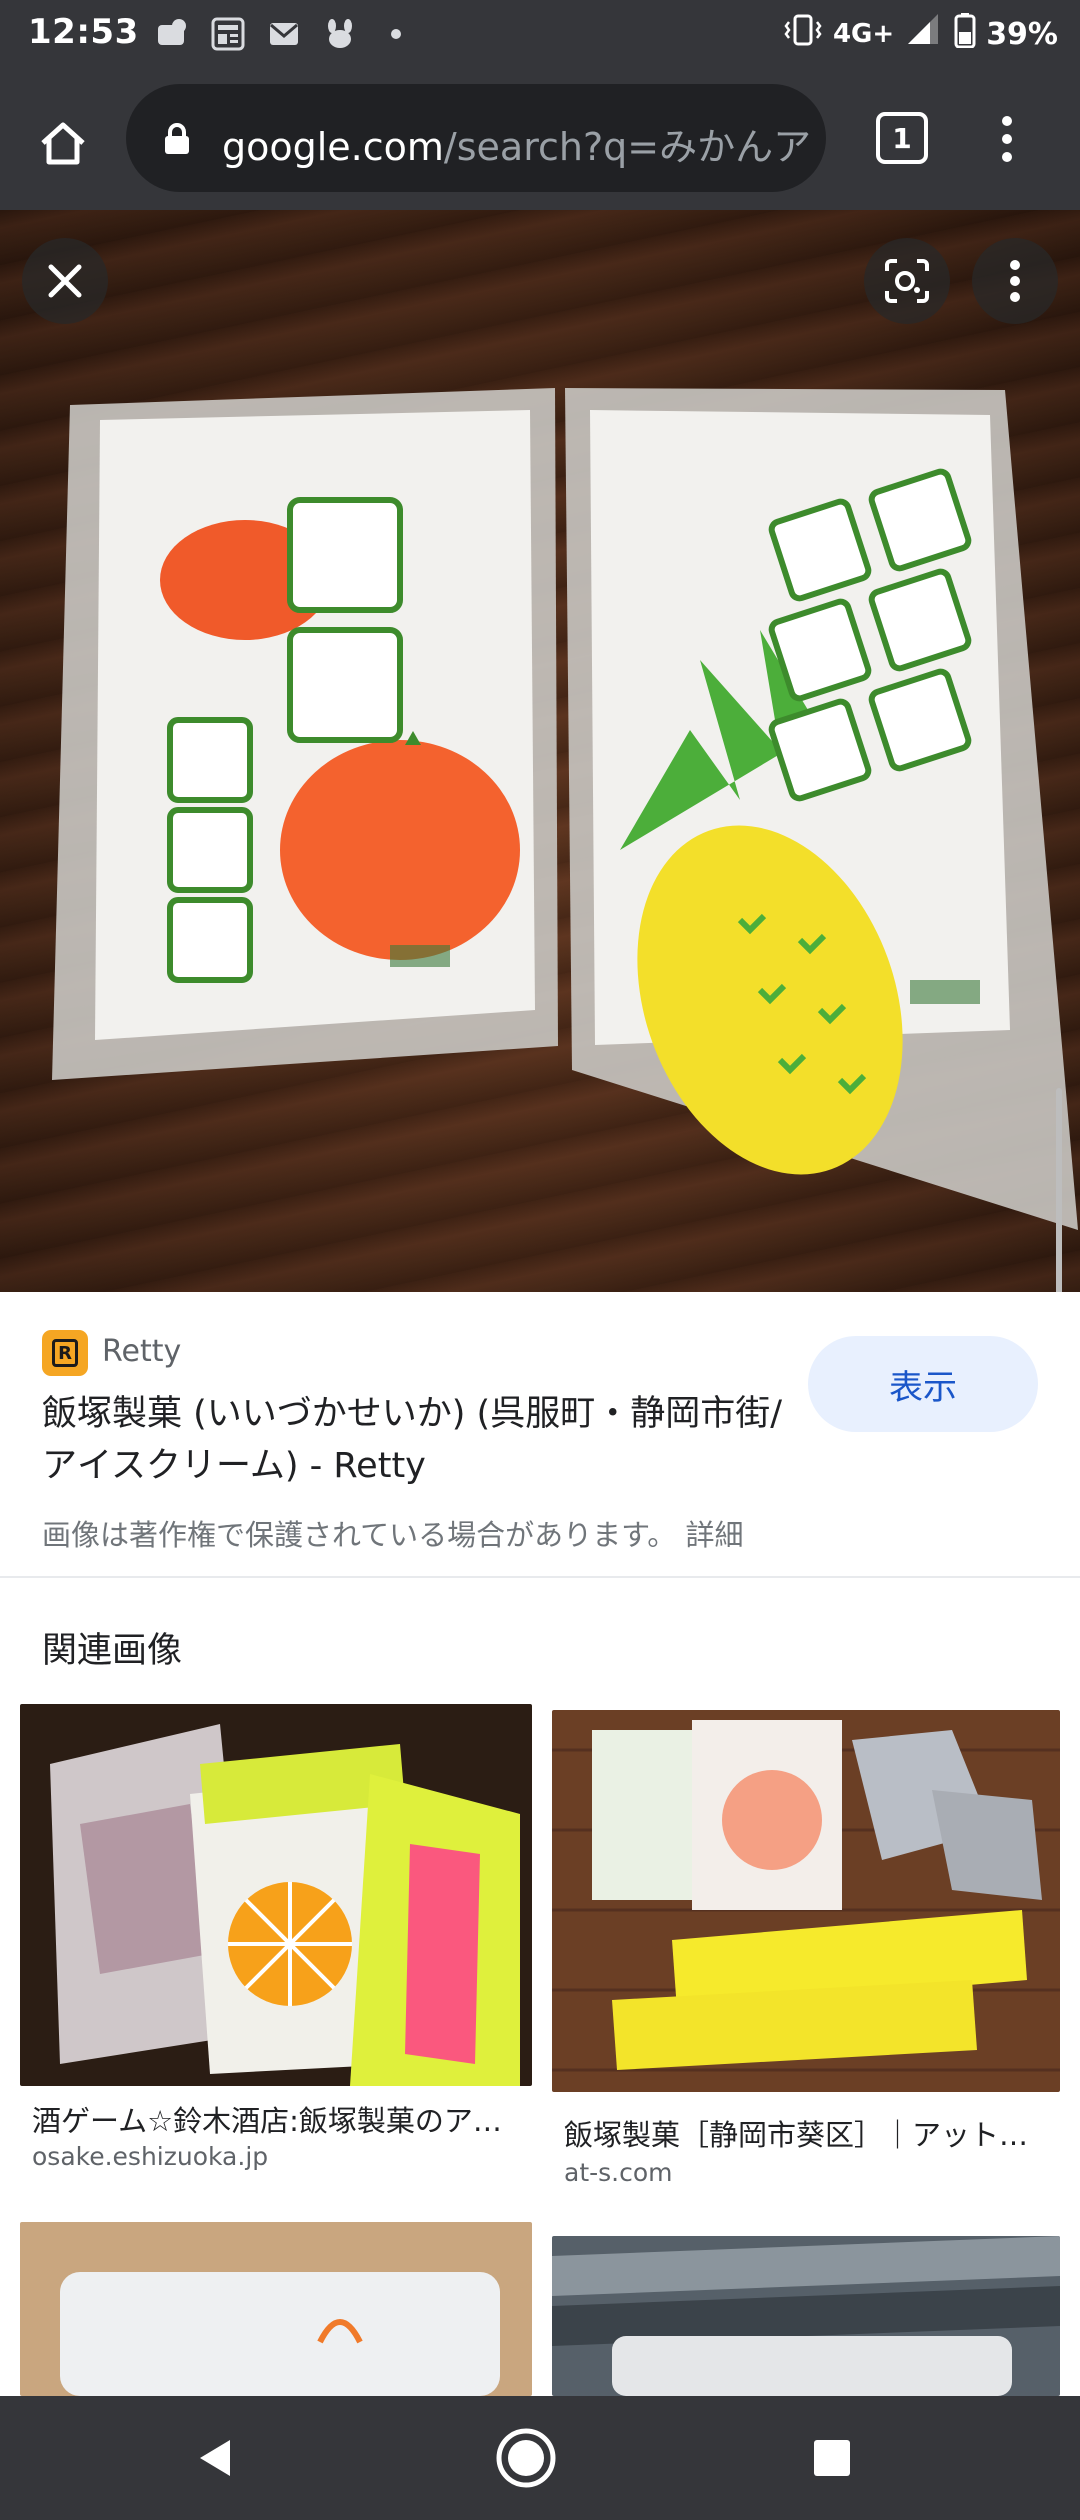 This screenshot has height=2520, width=1080. What do you see at coordinates (1022, 34) in the screenshot?
I see `battery-level: 39%` at bounding box center [1022, 34].